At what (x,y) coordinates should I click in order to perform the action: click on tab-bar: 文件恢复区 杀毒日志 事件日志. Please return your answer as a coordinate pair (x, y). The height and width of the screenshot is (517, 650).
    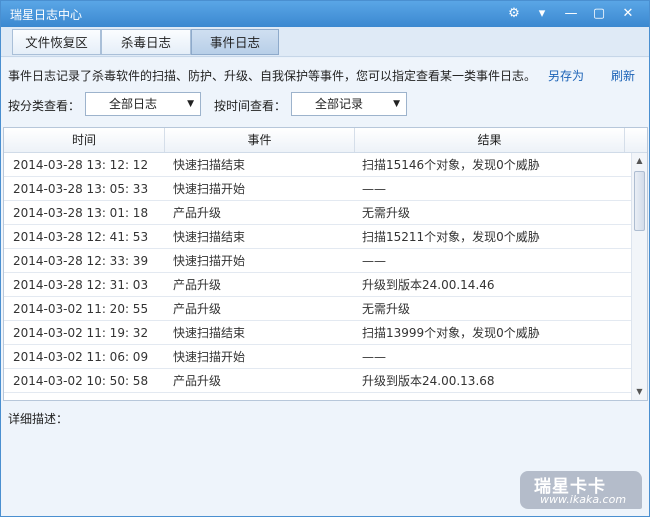
    Looking at the image, I should click on (325, 42).